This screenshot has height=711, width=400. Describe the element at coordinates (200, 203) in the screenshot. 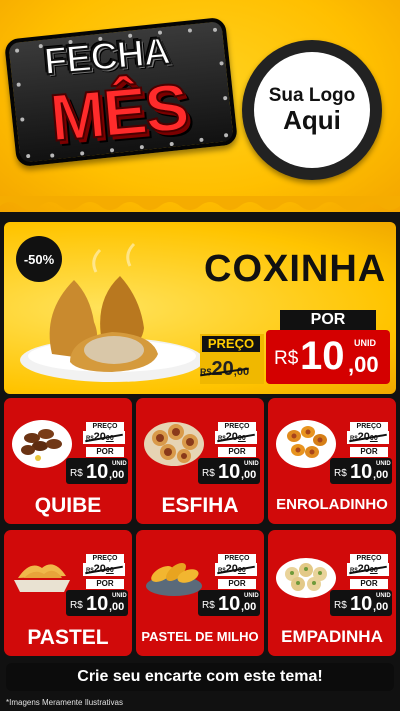

I see `header-wave-edge` at that location.